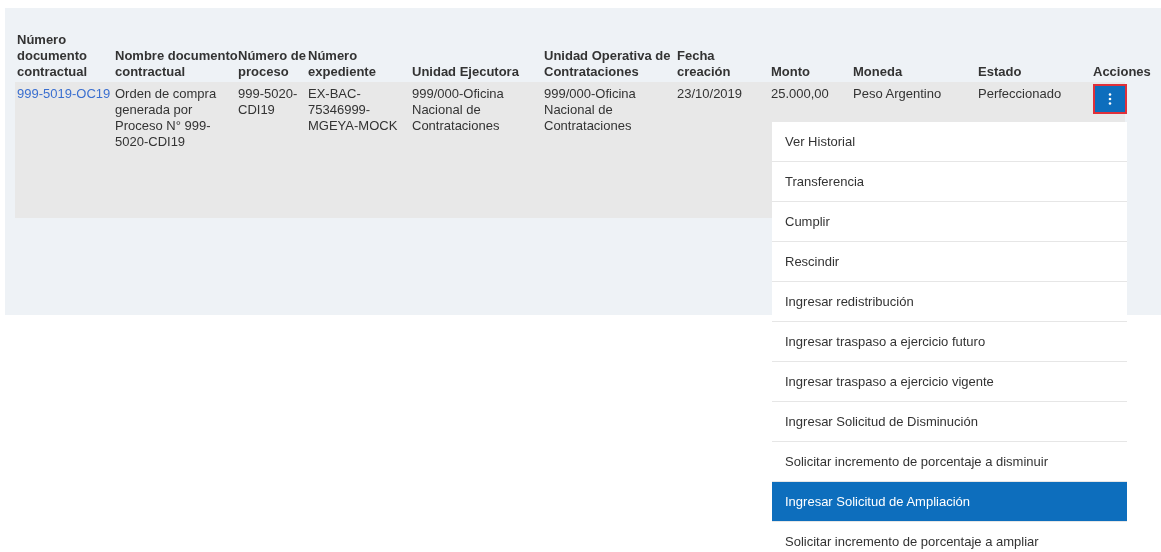  Describe the element at coordinates (53, 56) in the screenshot. I see `column-header: Número documento contractual` at that location.